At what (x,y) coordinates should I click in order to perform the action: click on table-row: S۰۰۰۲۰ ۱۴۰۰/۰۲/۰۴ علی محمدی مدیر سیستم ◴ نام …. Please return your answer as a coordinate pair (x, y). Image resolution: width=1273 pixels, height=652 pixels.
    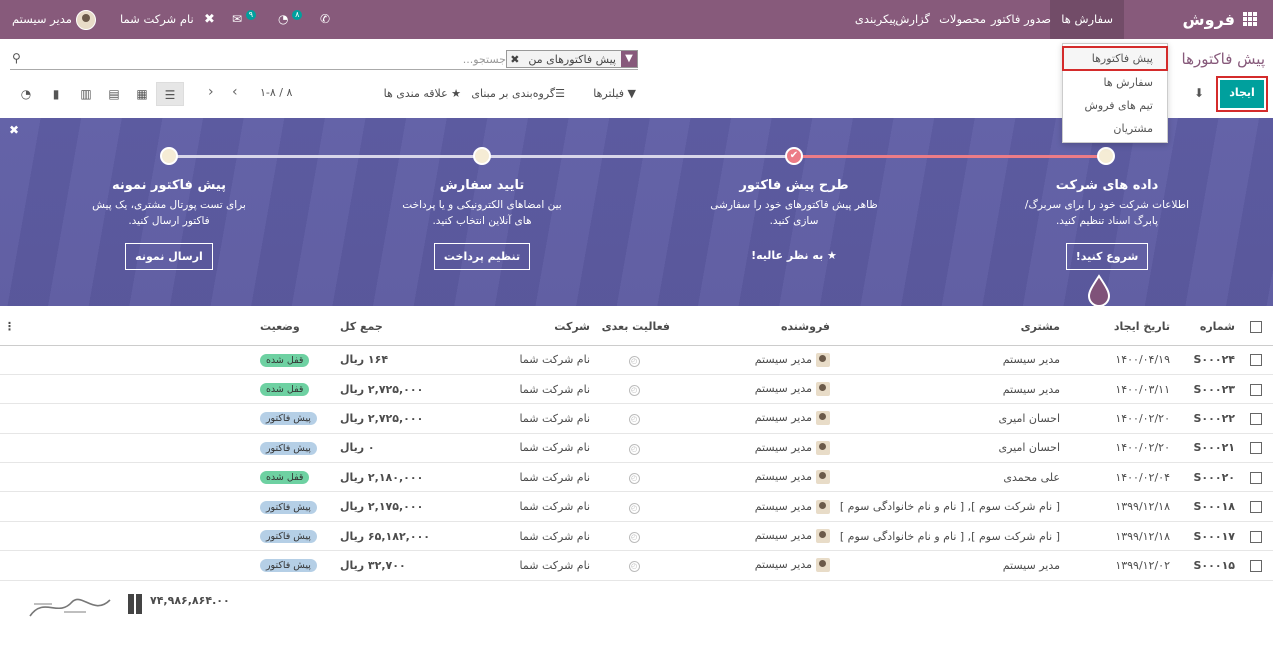
    Looking at the image, I should click on (636, 477).